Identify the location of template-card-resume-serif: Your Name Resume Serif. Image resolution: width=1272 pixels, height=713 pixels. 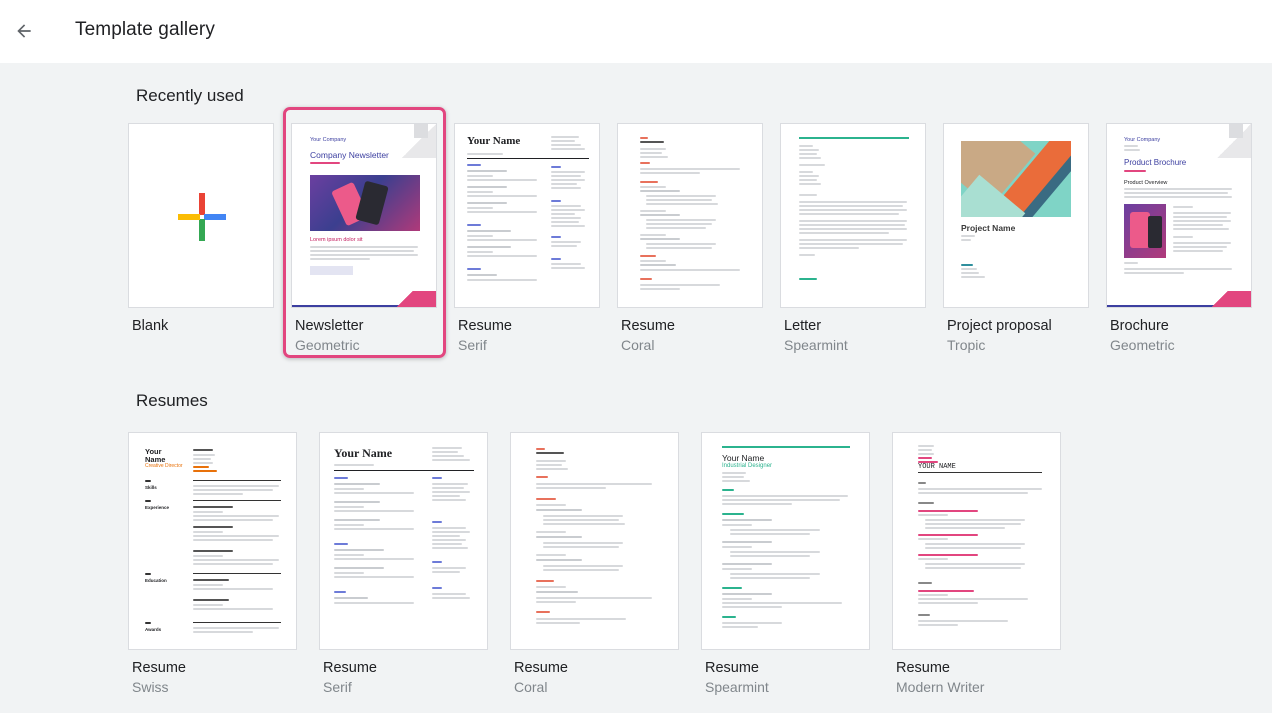
(527, 238).